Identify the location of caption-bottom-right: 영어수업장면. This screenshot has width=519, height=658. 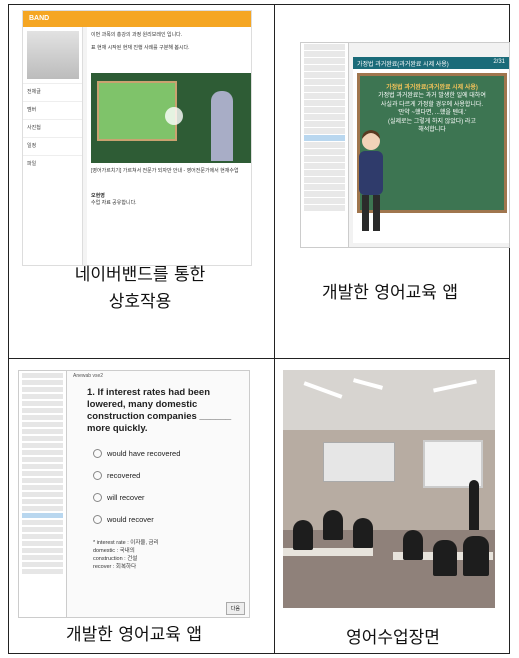
(393, 638).